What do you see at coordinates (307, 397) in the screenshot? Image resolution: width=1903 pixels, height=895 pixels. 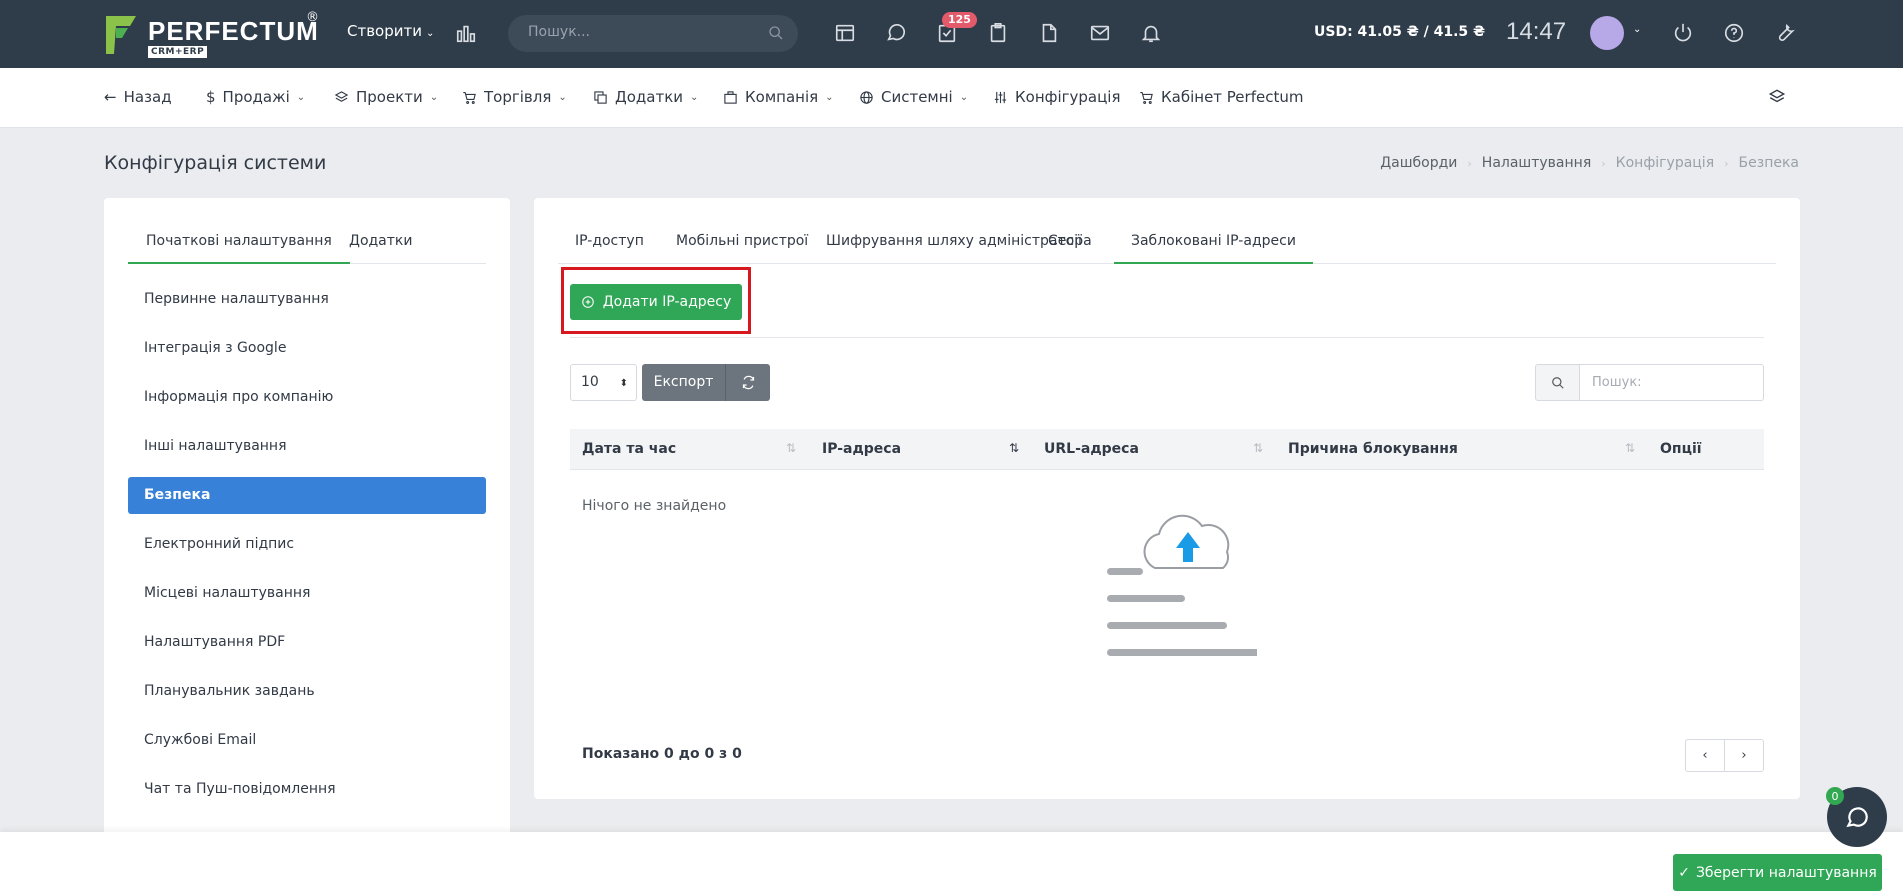 I see `sidebar-item-company-info: Інформація про компанію` at bounding box center [307, 397].